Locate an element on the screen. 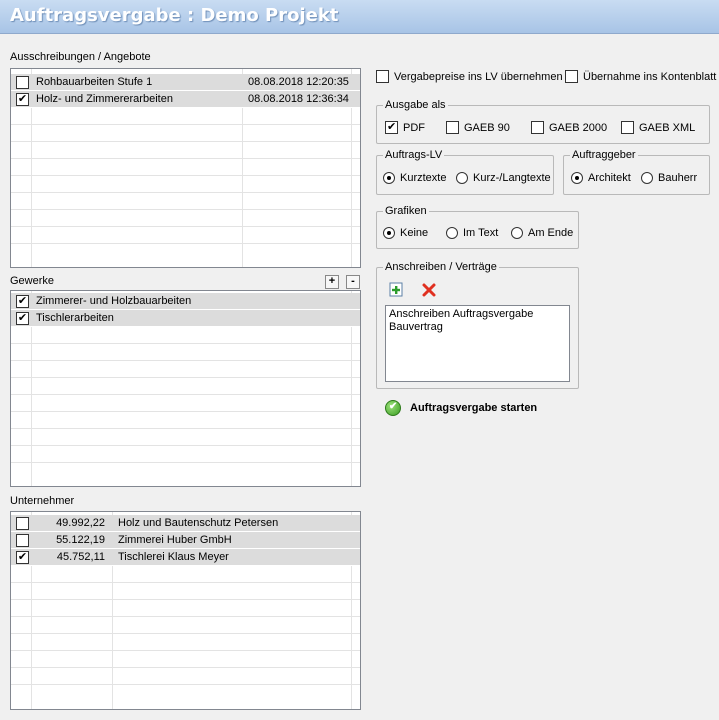 The image size is (719, 720). bauherr-radio is located at coordinates (647, 178).